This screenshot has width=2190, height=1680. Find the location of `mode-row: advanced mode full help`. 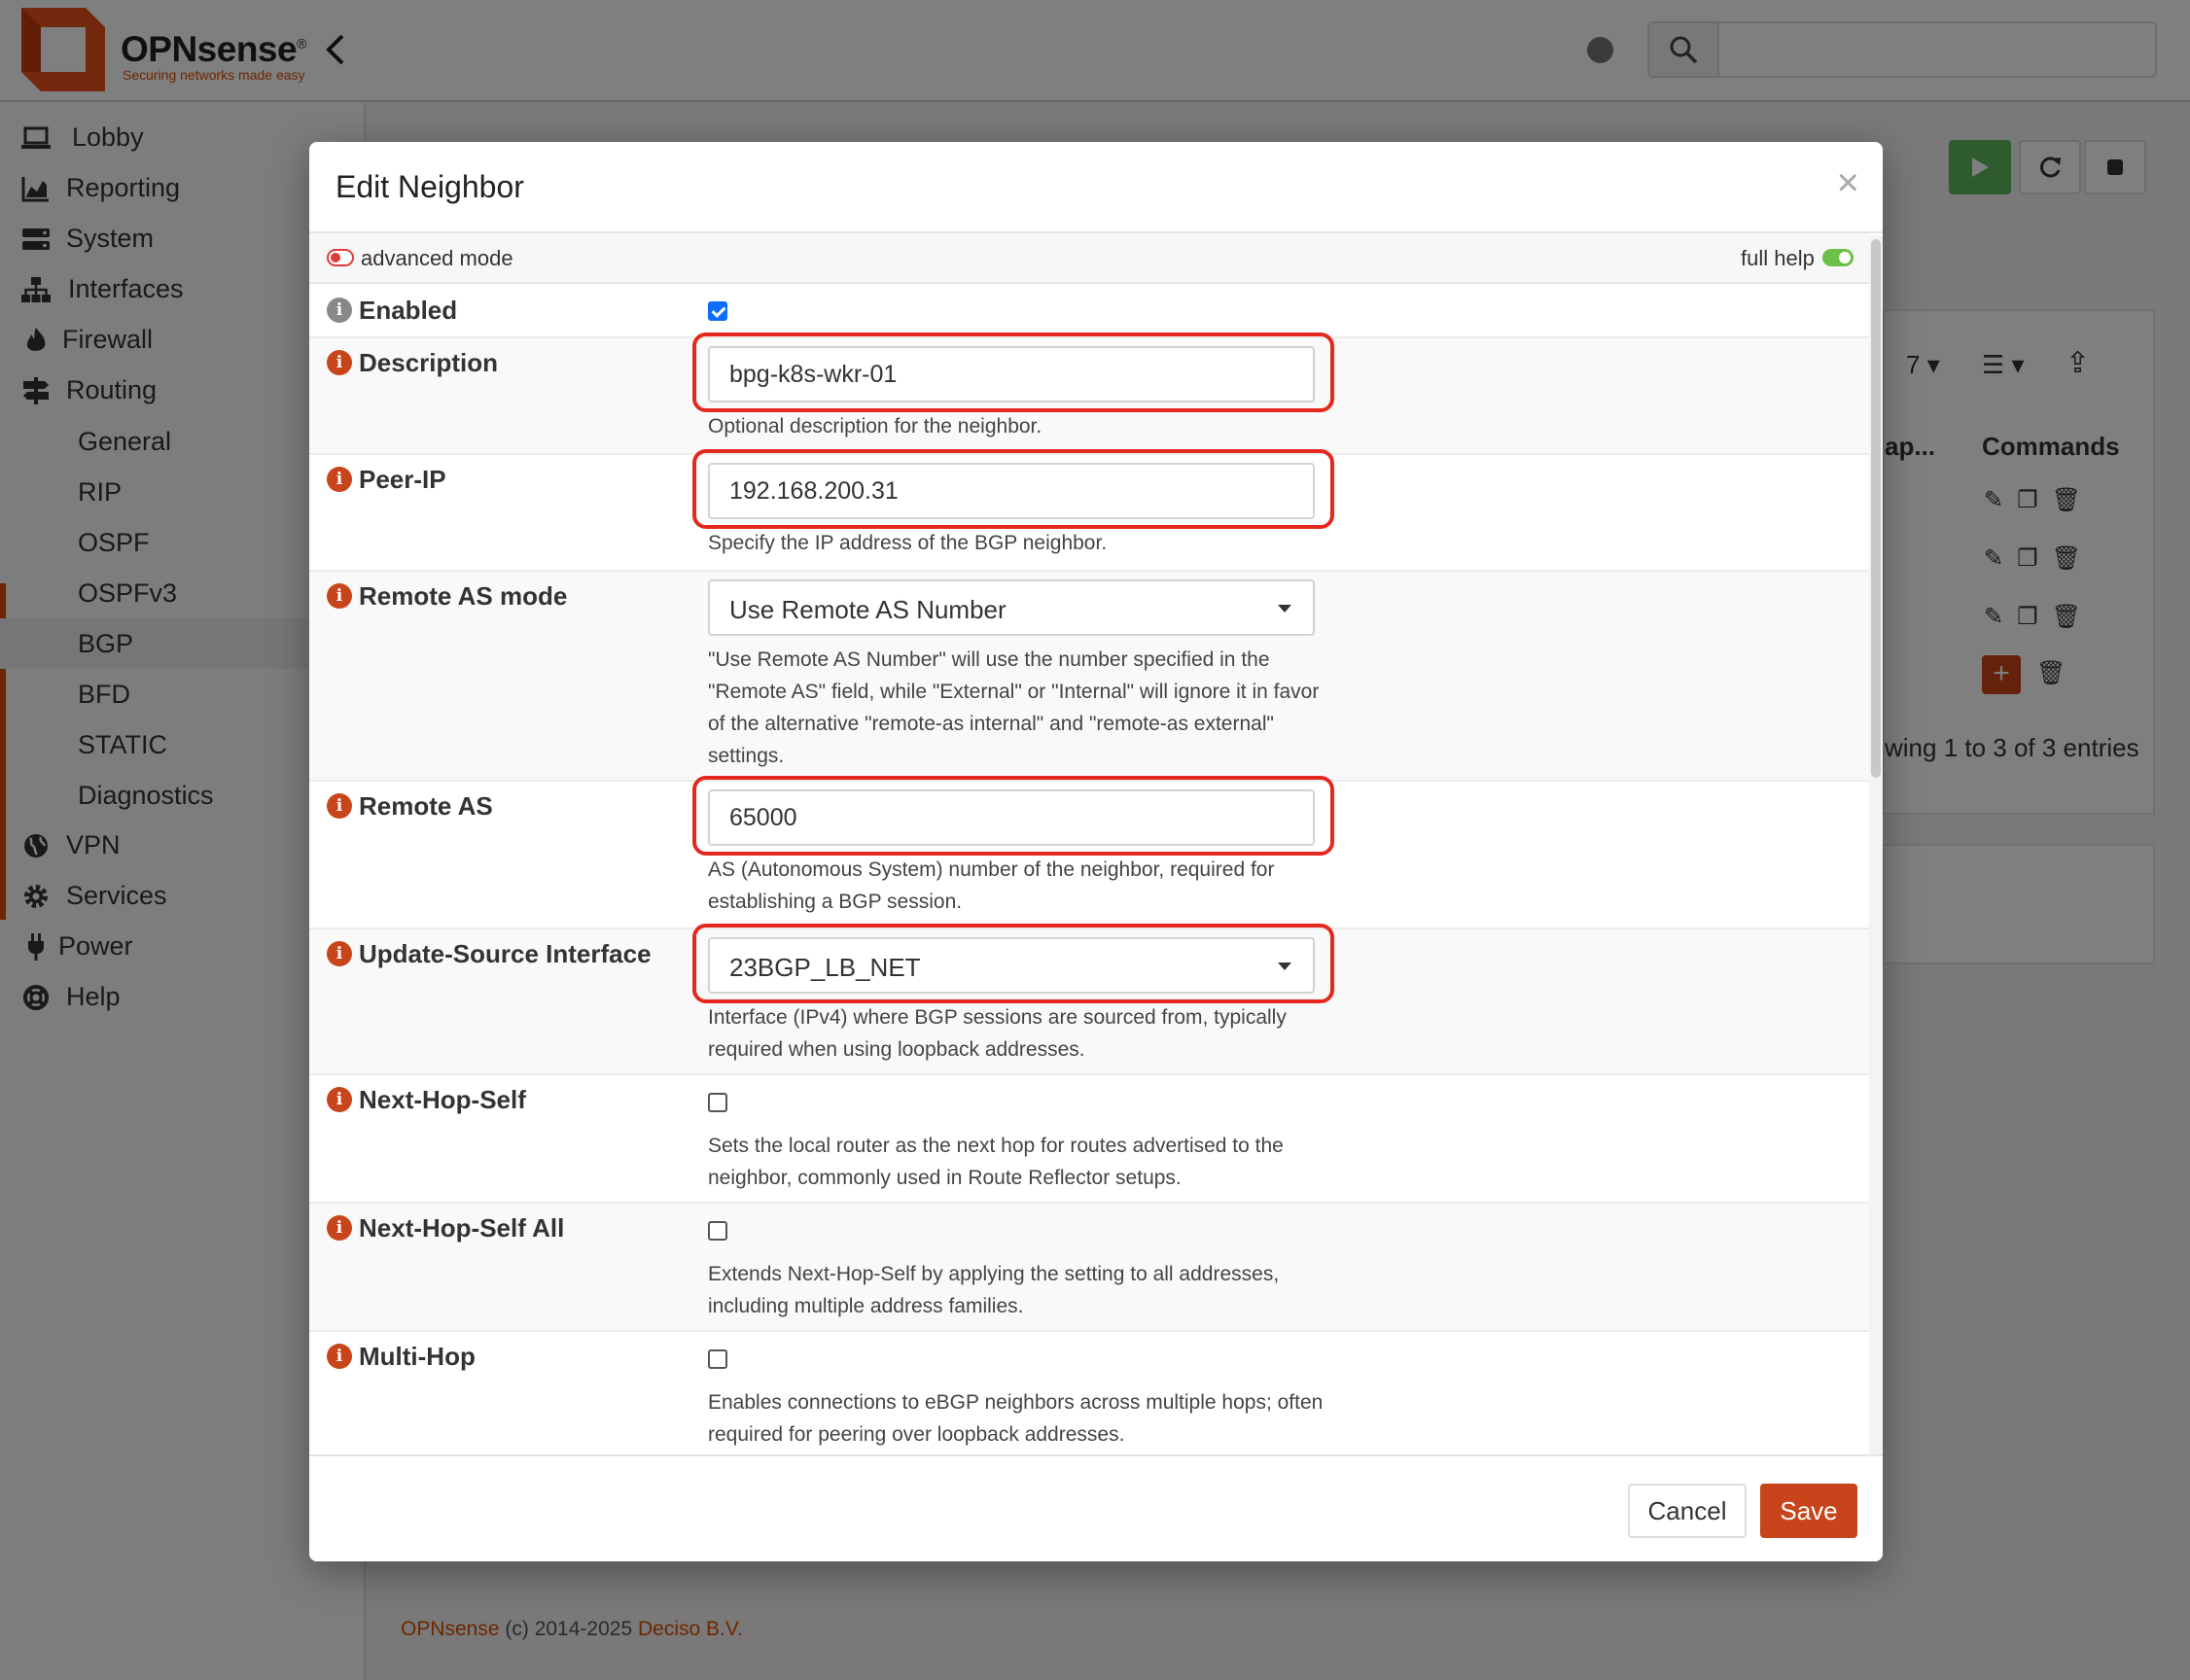

mode-row: advanced mode full help is located at coordinates (1089, 258).